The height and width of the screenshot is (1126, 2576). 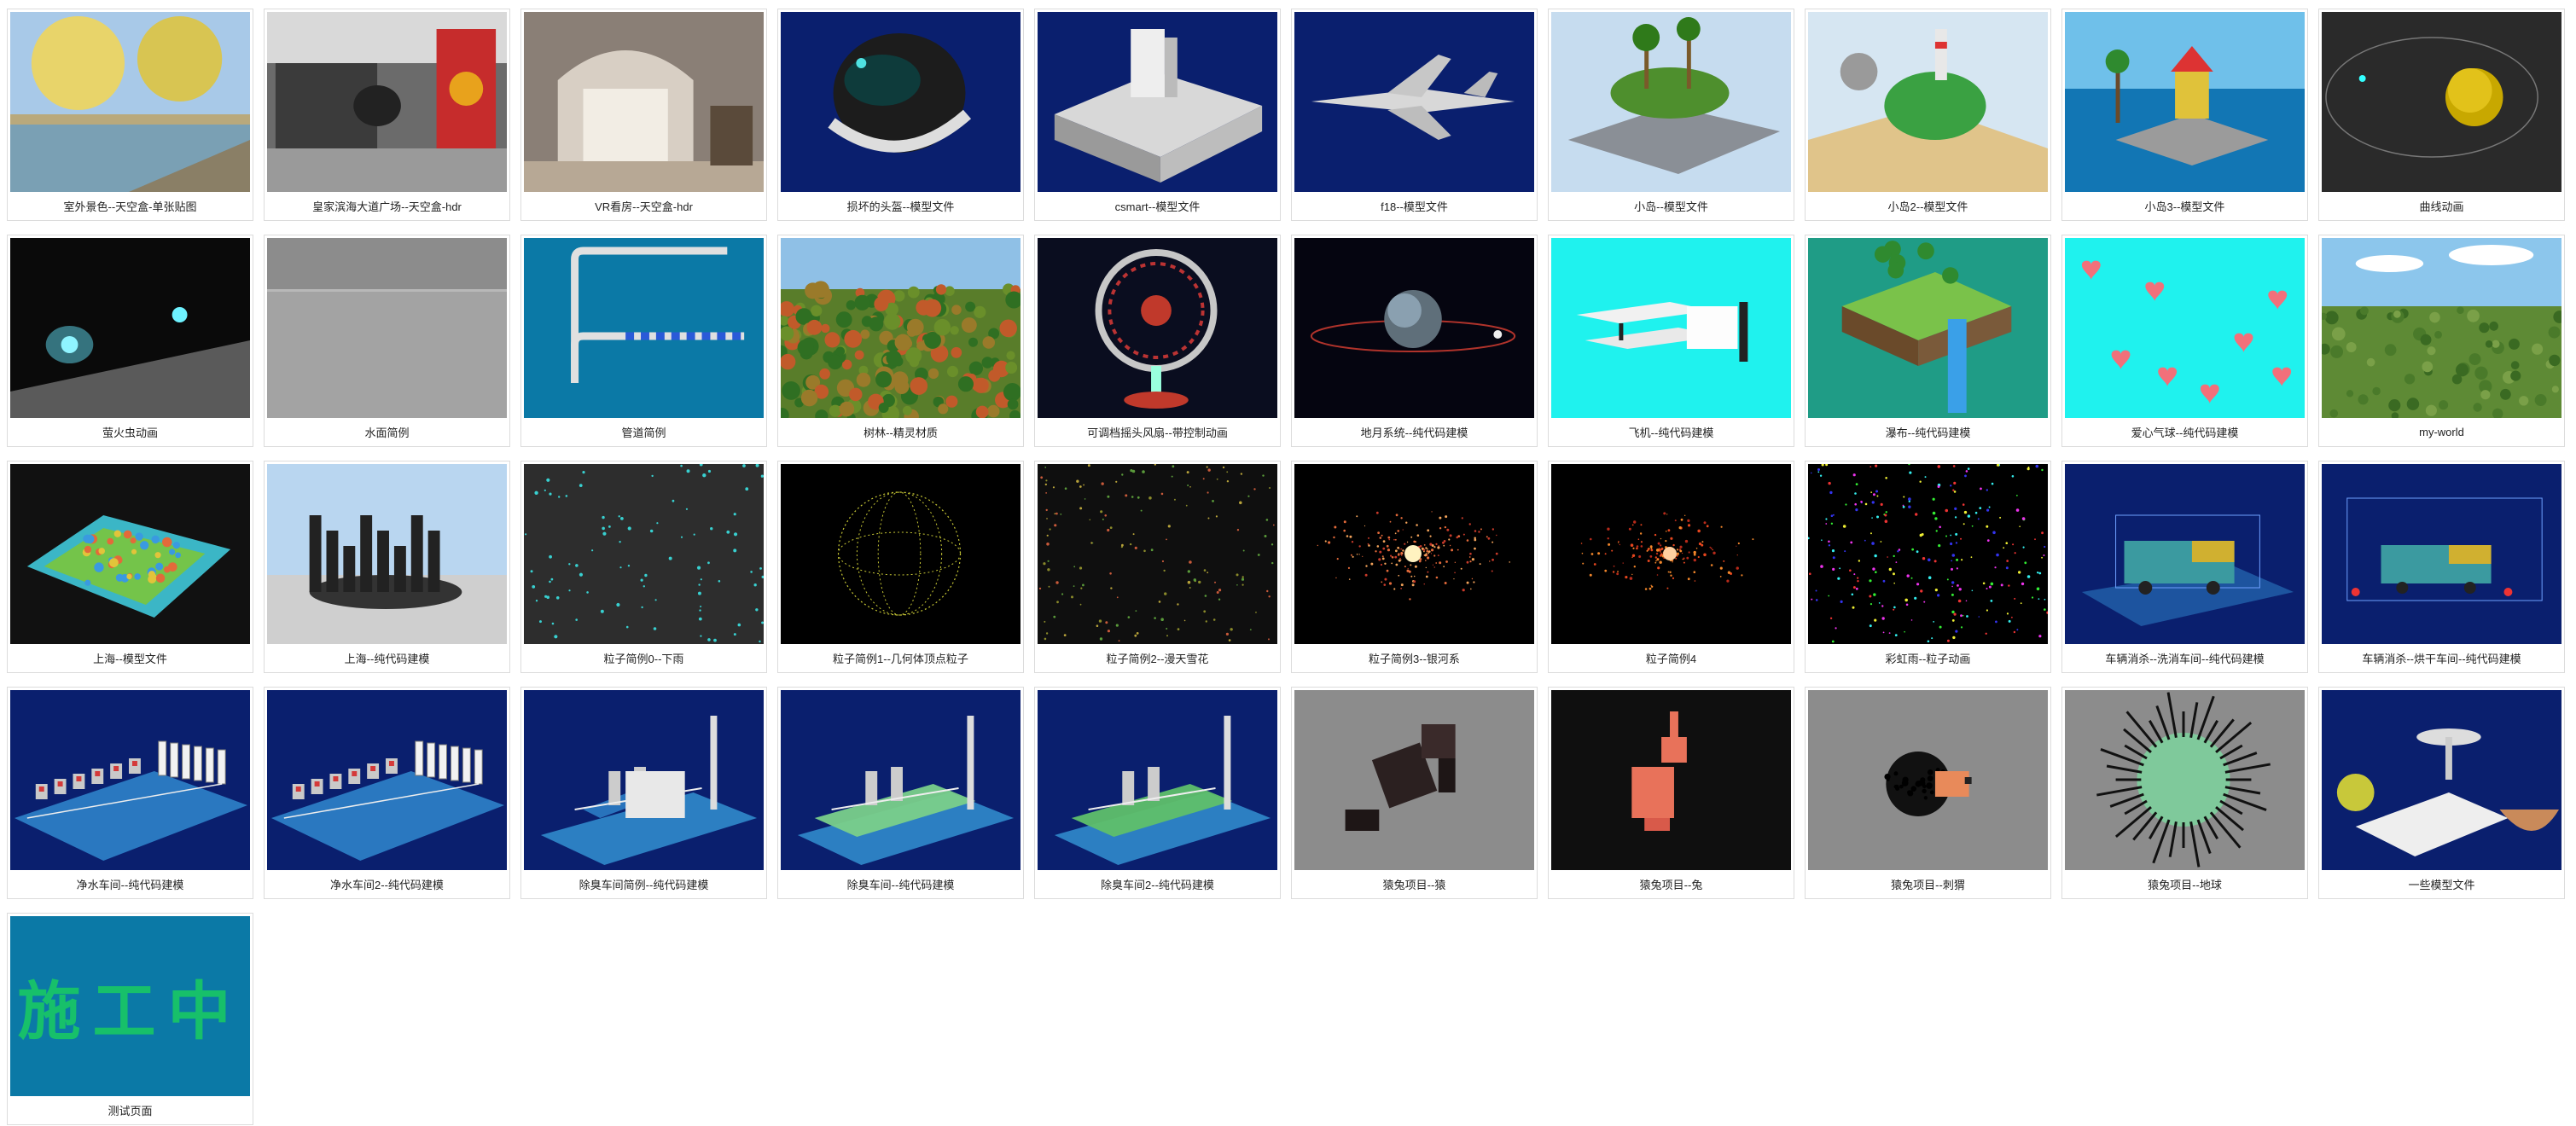 I want to click on example-caption: 猿兔项目--刺猬, so click(x=1928, y=884).